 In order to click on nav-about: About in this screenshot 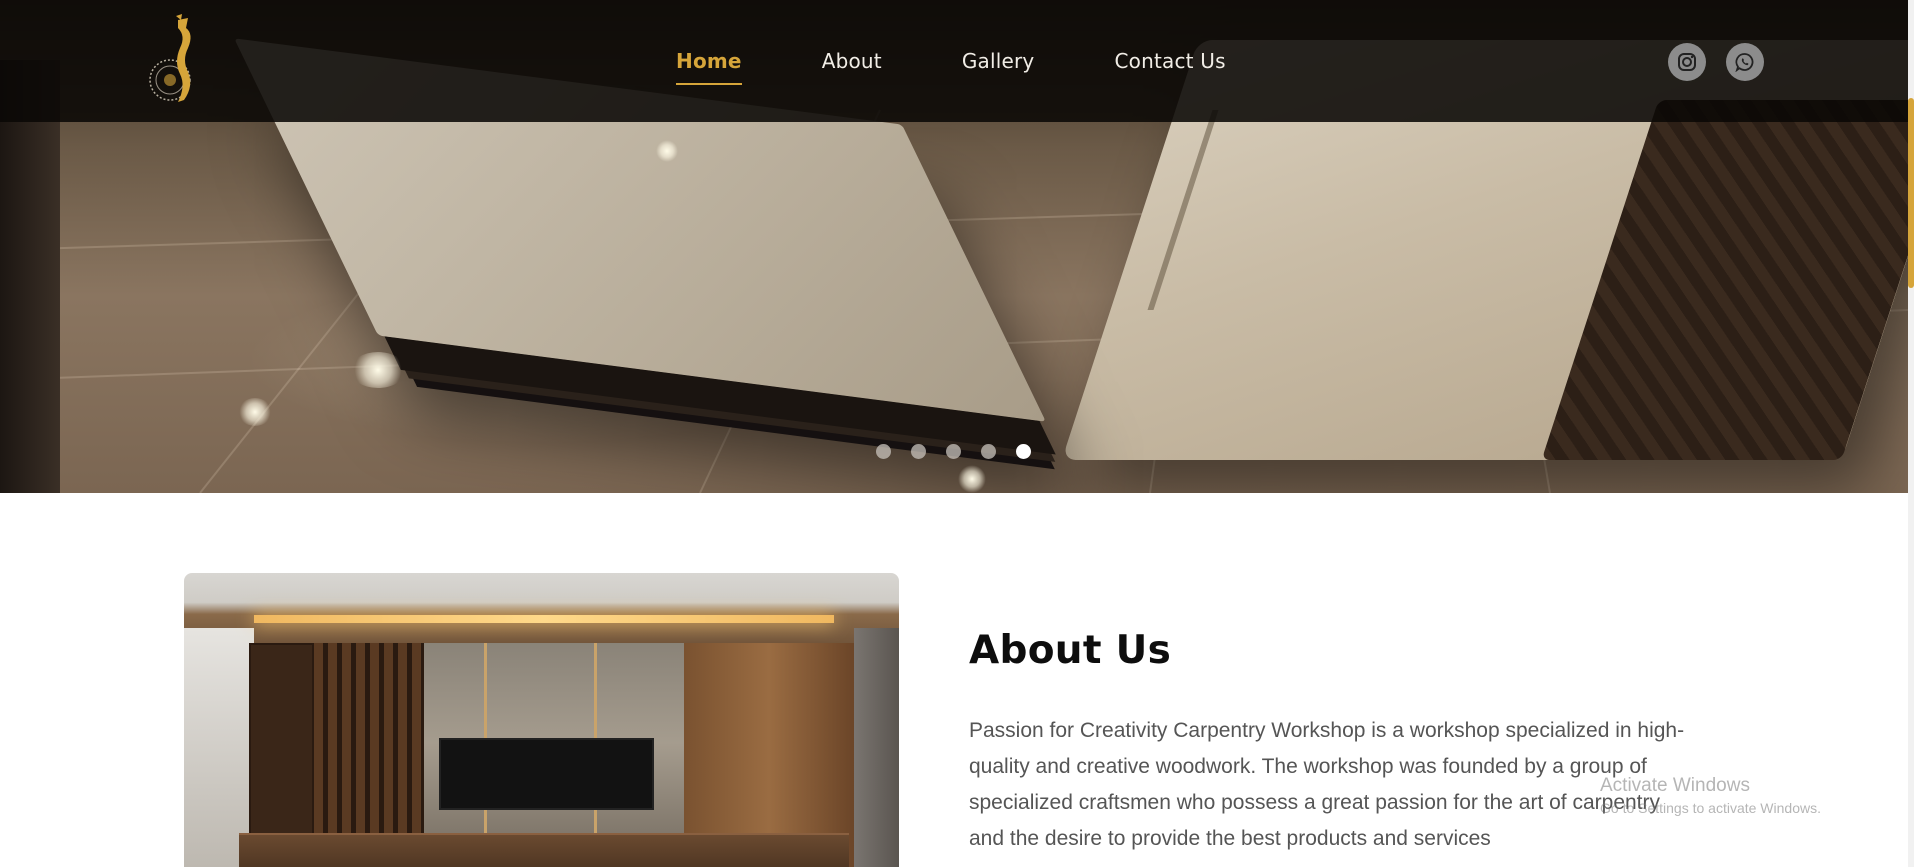, I will do `click(852, 61)`.